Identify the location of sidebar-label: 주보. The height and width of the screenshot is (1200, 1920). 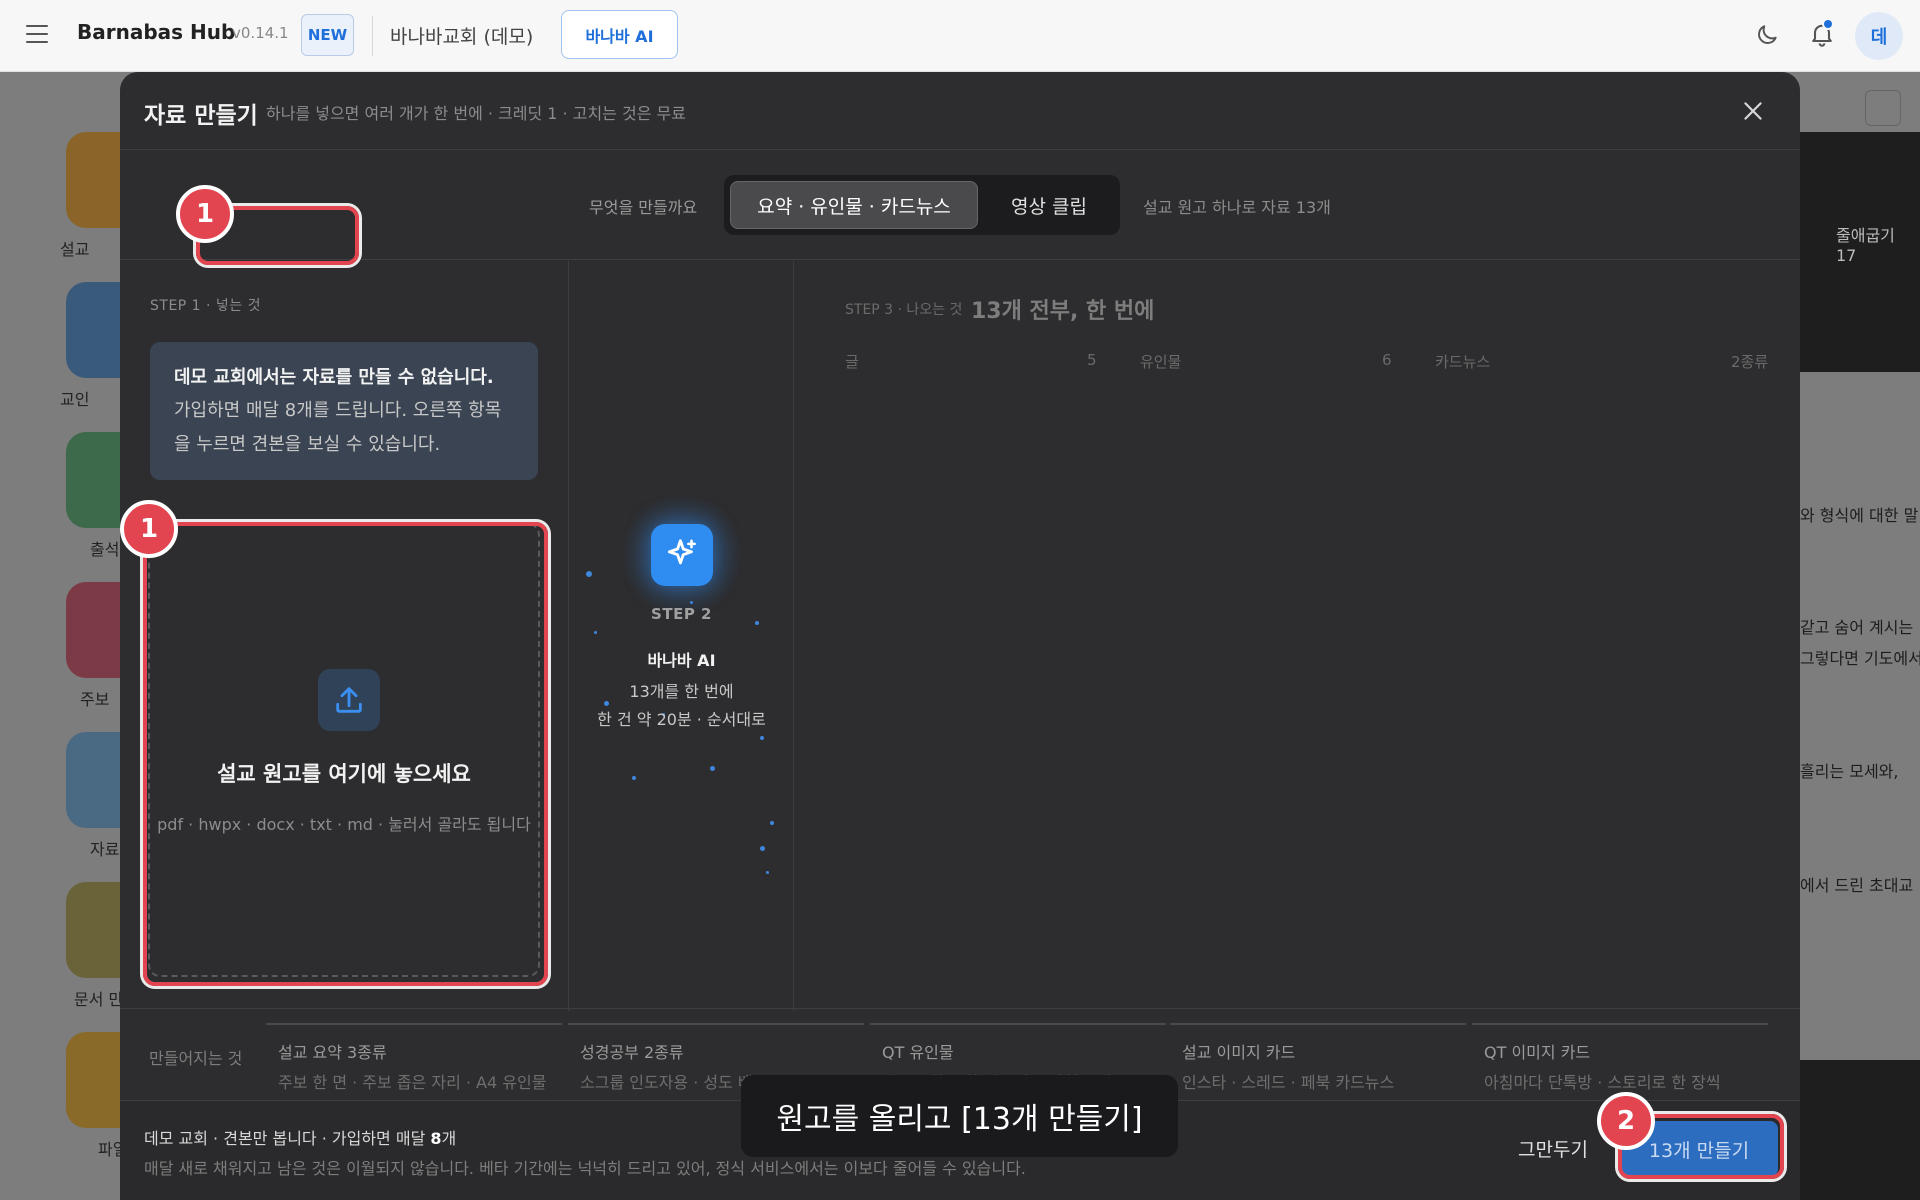
(95, 699).